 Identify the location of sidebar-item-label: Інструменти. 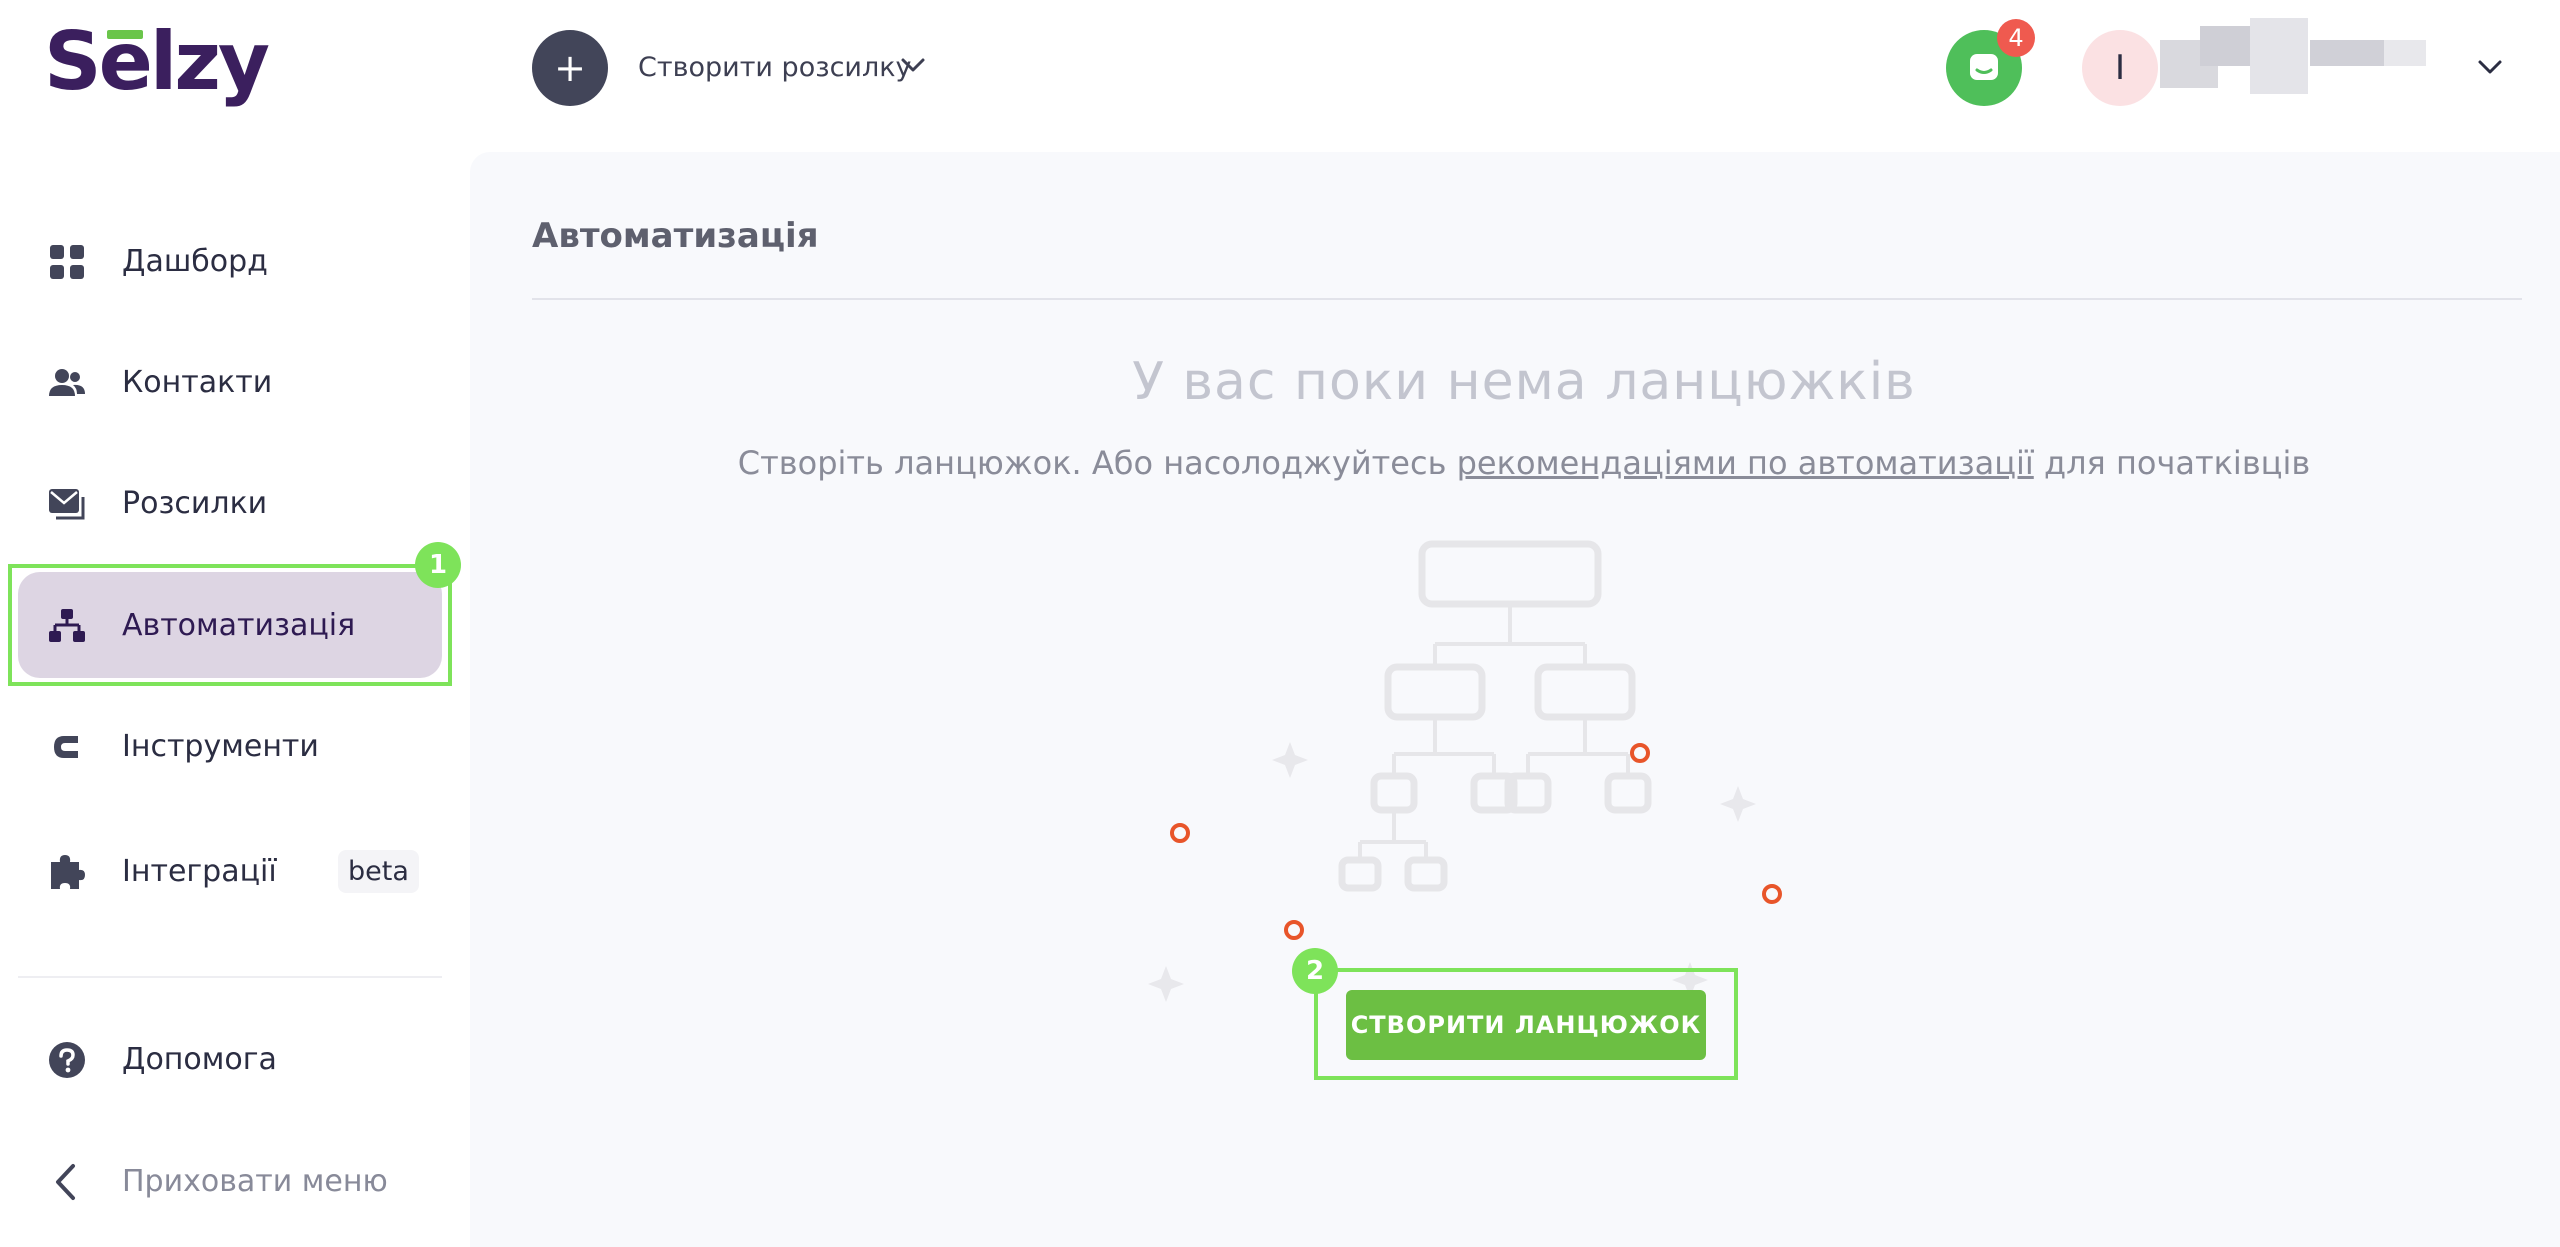
(220, 746).